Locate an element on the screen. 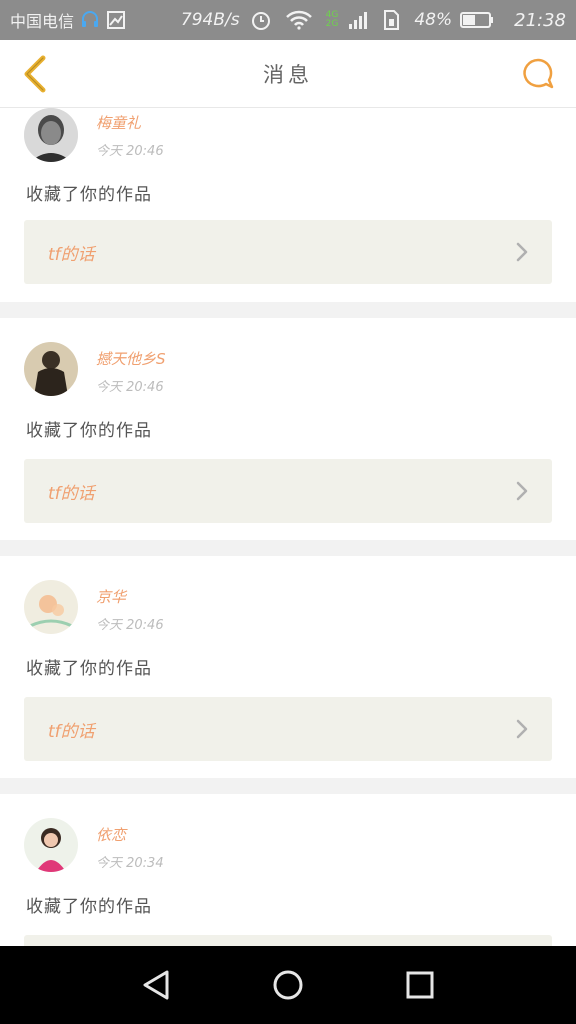 This screenshot has height=1024, width=576. system-nav-bar is located at coordinates (288, 985).